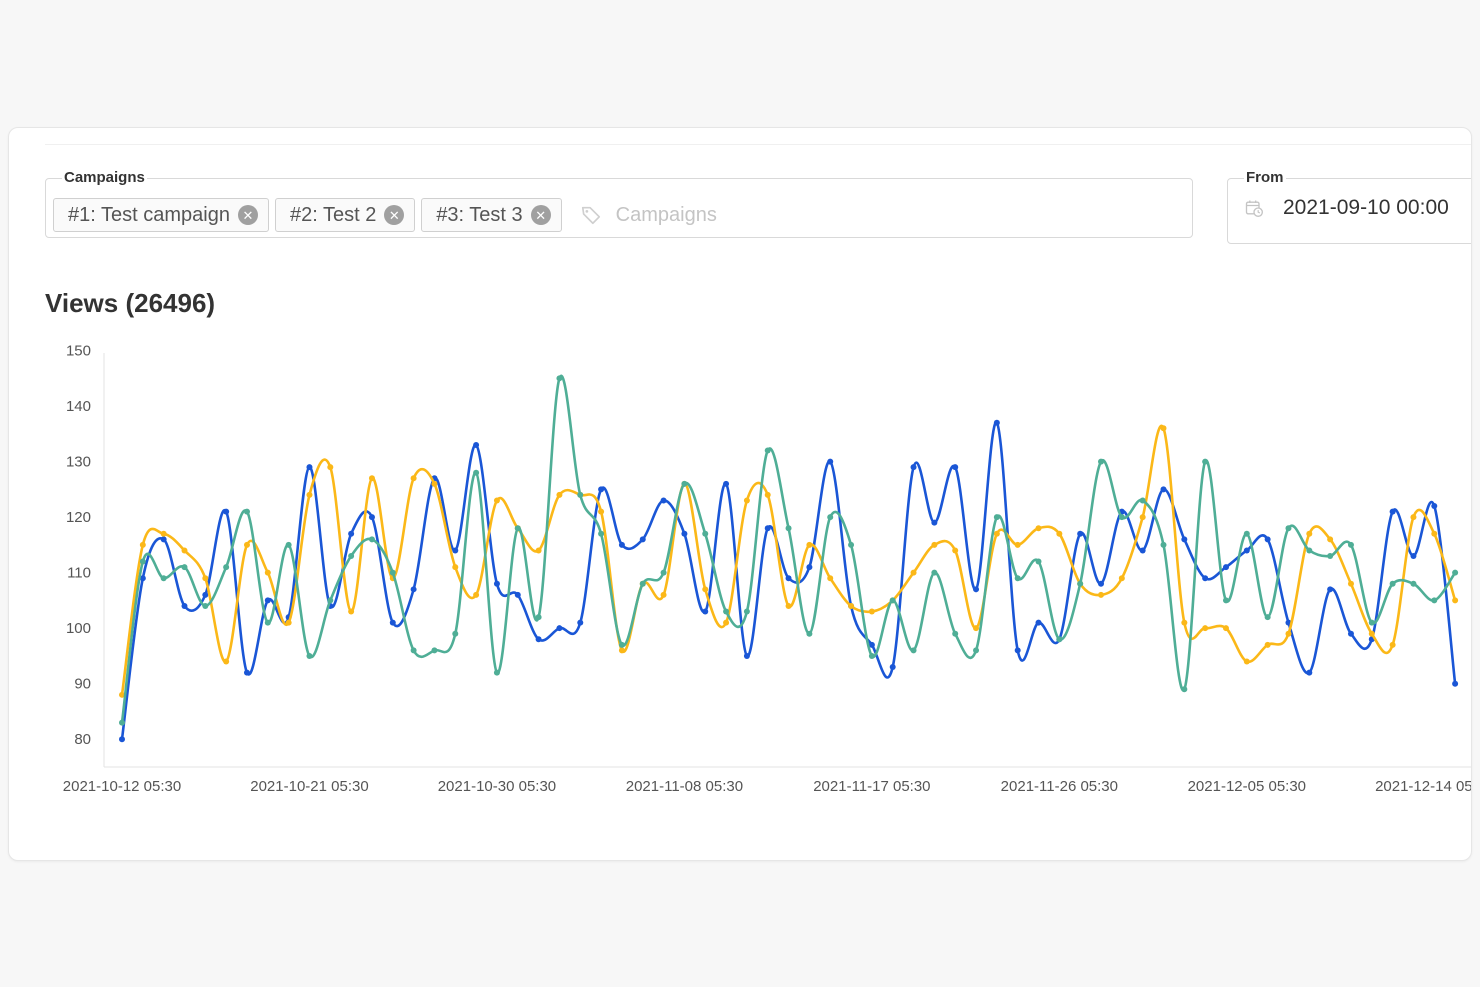 The height and width of the screenshot is (987, 1480). What do you see at coordinates (497, 786) in the screenshot?
I see `x-tick-label: 2021-10-30 05:30` at bounding box center [497, 786].